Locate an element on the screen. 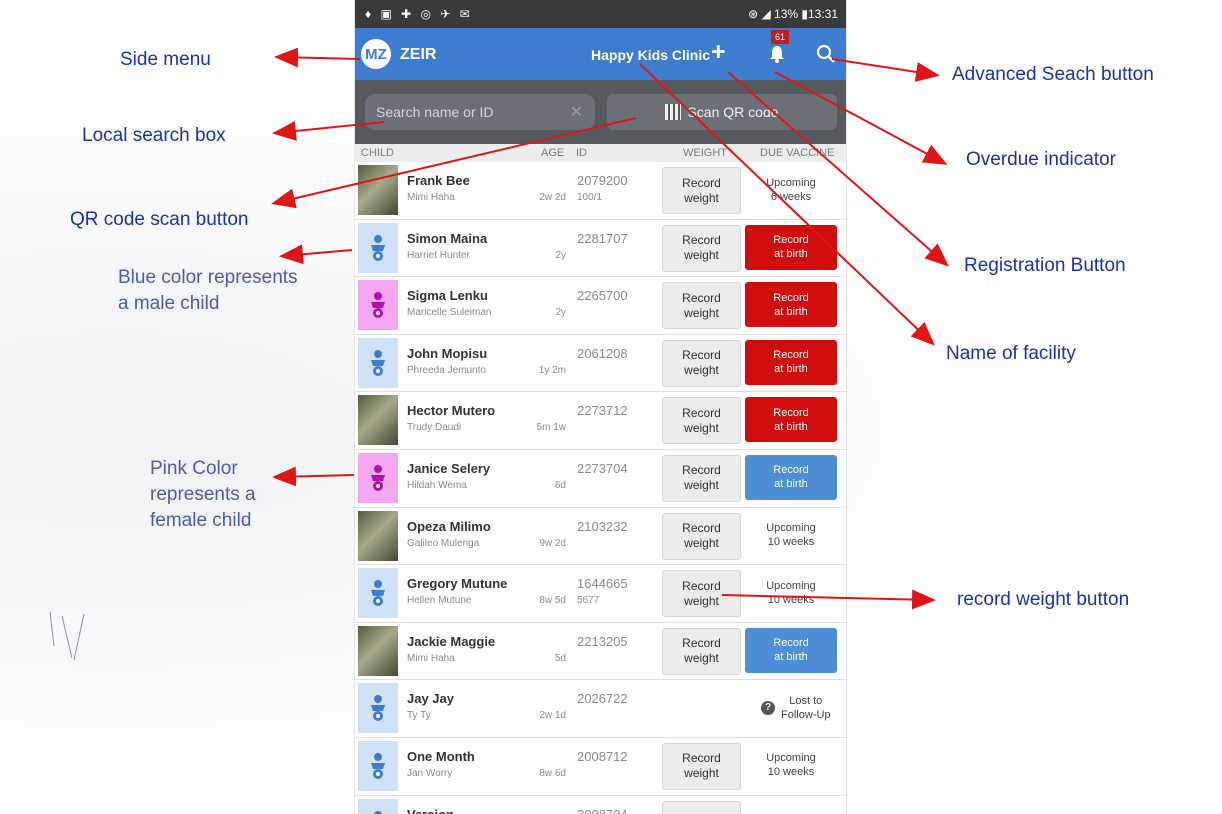 The width and height of the screenshot is (1222, 814). child-id: 2281707 is located at coordinates (602, 238).